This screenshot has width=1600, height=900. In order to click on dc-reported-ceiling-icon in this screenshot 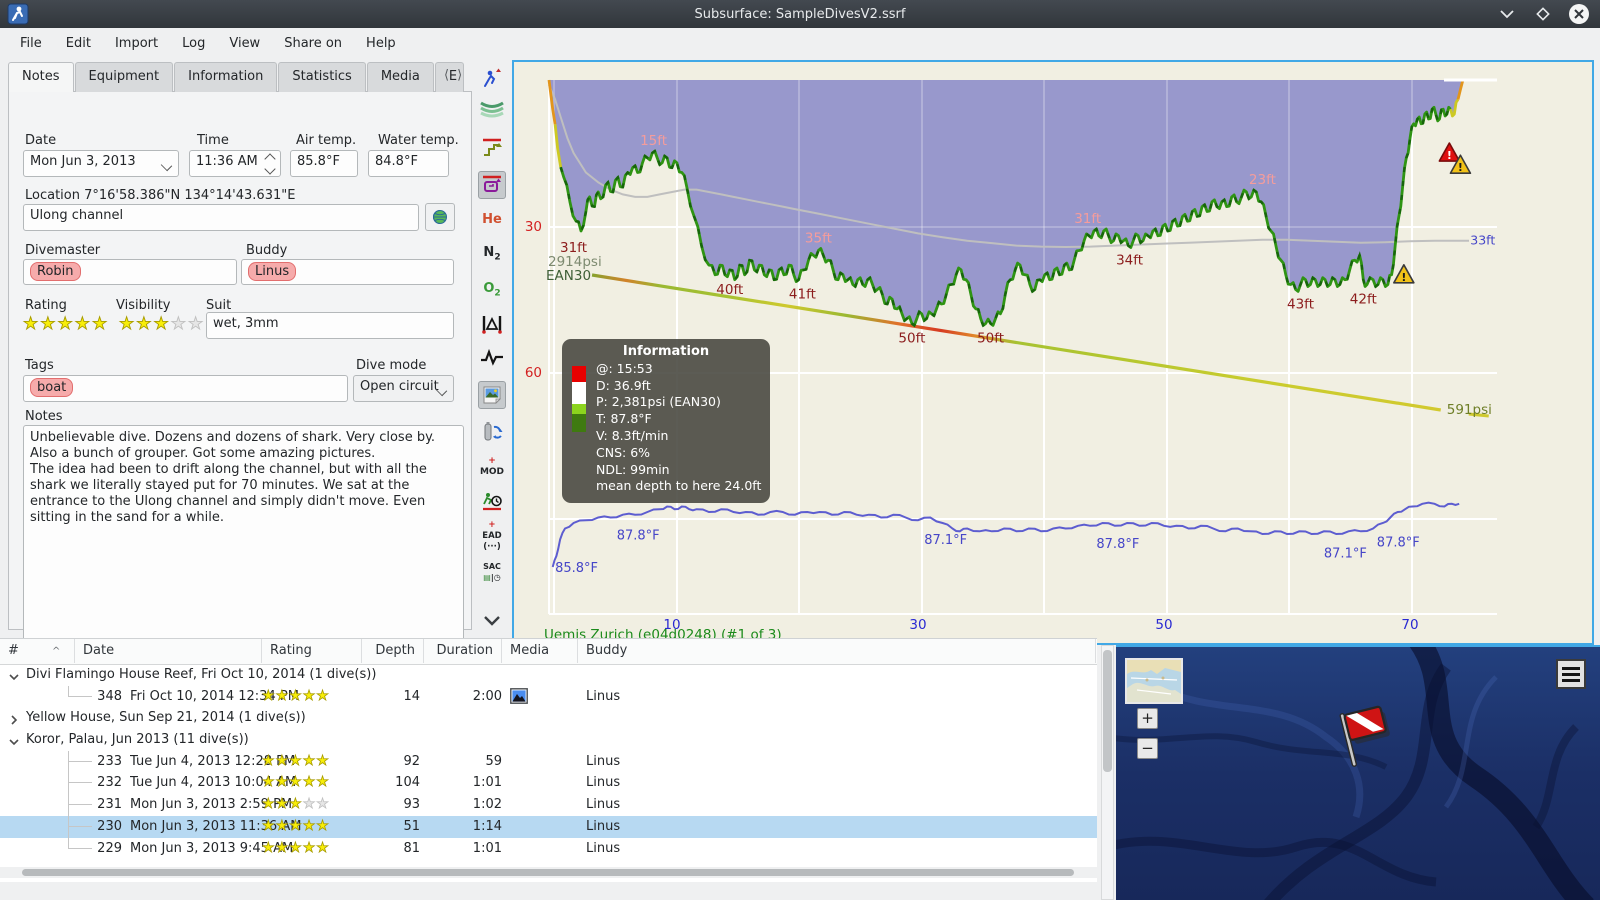, I will do `click(492, 185)`.